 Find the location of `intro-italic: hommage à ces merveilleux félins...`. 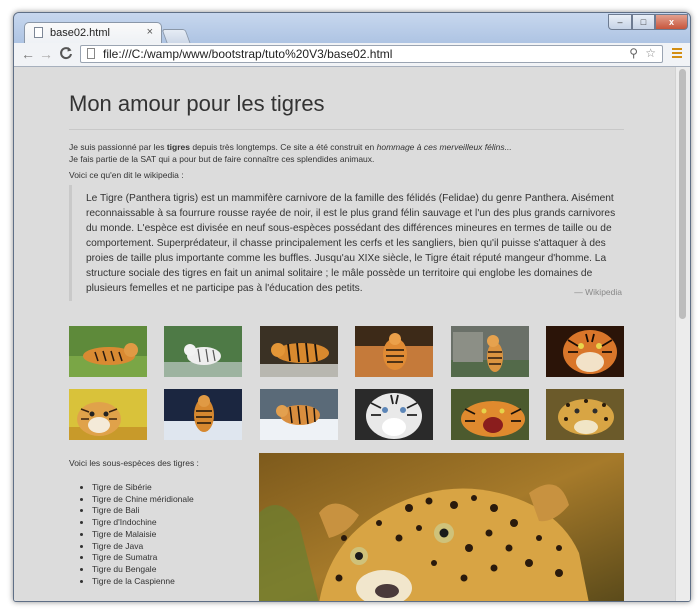

intro-italic: hommage à ces merveilleux félins... is located at coordinates (444, 147).